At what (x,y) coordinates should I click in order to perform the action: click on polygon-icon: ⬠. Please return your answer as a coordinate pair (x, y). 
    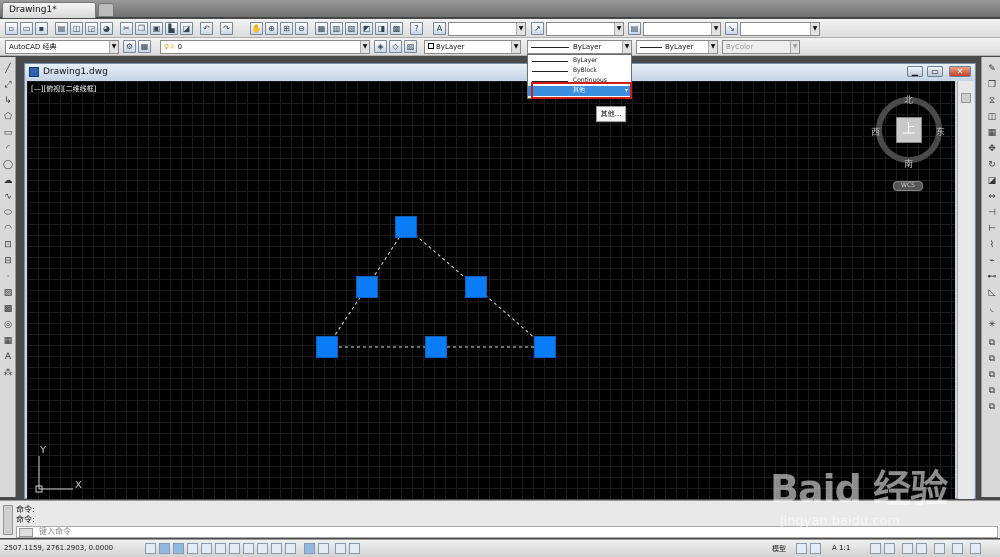
    Looking at the image, I should click on (8, 117).